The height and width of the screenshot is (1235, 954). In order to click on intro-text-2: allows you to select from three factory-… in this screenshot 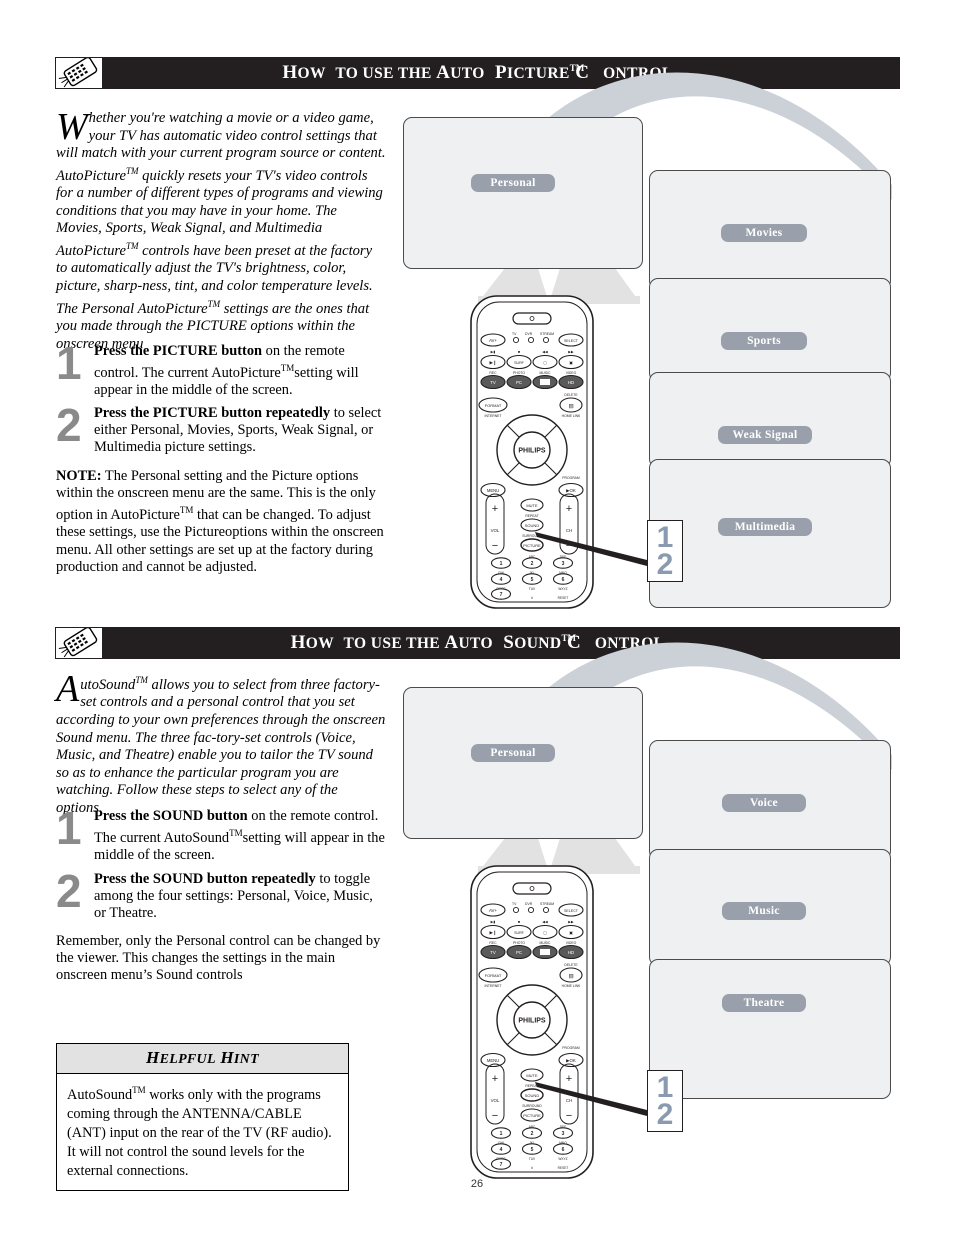, I will do `click(221, 746)`.